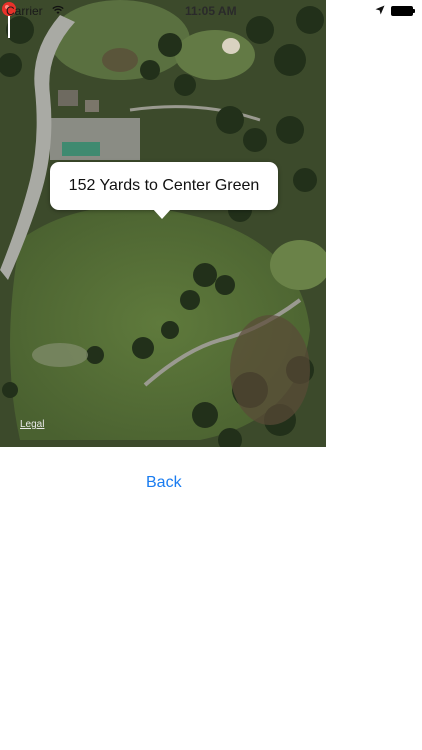 The width and height of the screenshot is (422, 750). Describe the element at coordinates (164, 483) in the screenshot. I see `back-button: Back` at that location.